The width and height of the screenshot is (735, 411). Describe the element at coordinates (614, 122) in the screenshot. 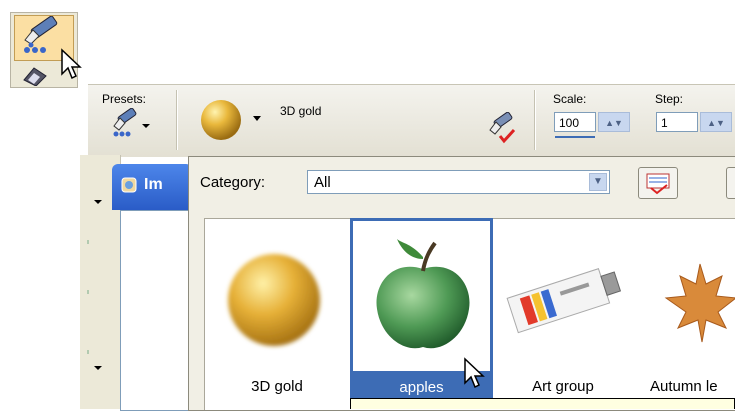

I see `scale-spinner: ▲▼` at that location.